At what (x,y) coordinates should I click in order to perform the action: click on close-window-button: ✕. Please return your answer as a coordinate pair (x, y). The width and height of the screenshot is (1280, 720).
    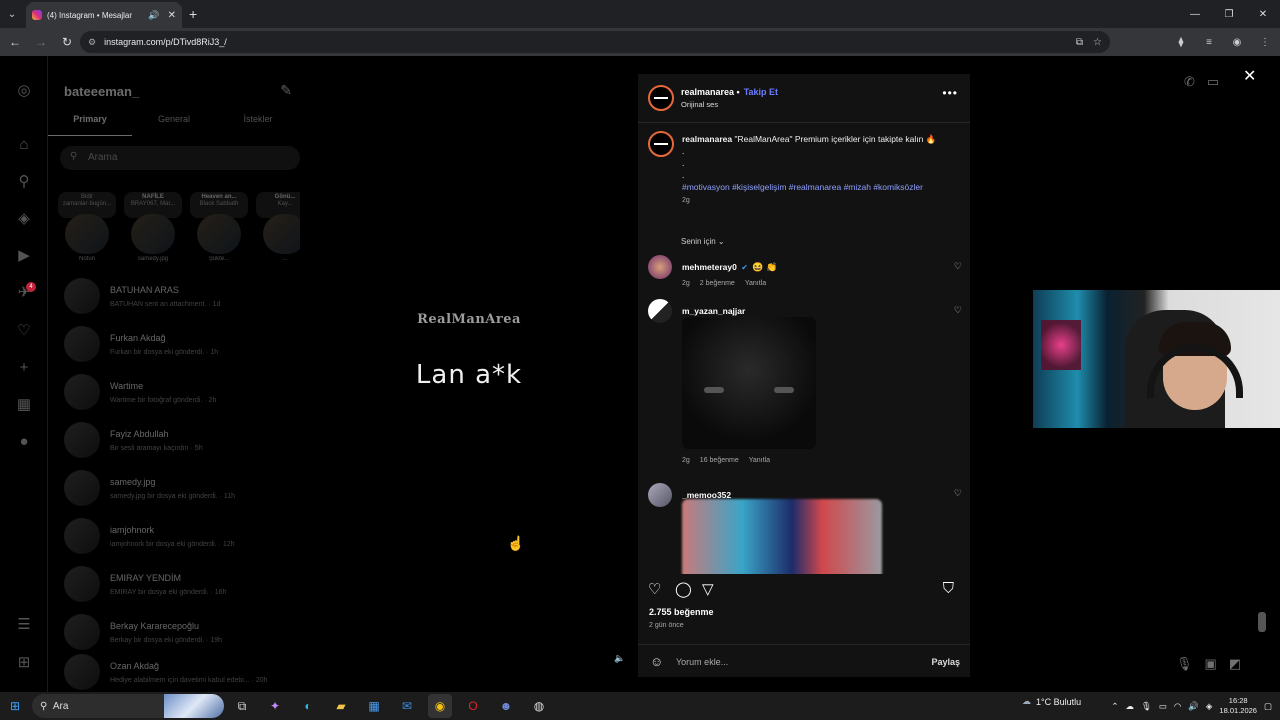
    Looking at the image, I should click on (1263, 14).